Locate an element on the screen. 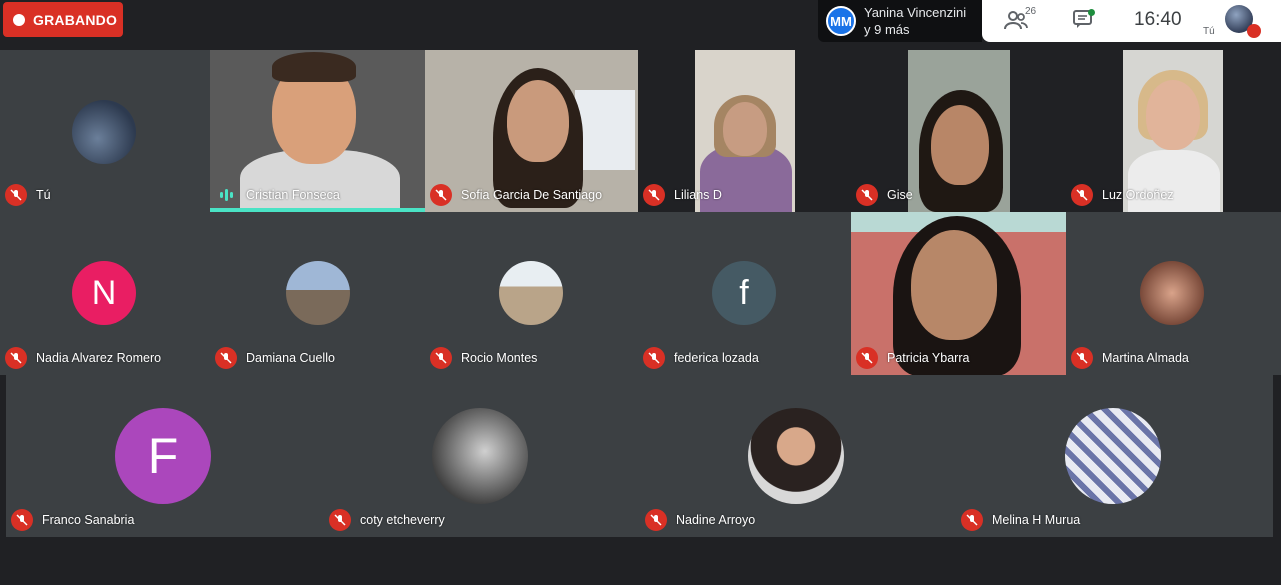  participant-tile: Sofia Garcia De Santiago is located at coordinates (531, 131).